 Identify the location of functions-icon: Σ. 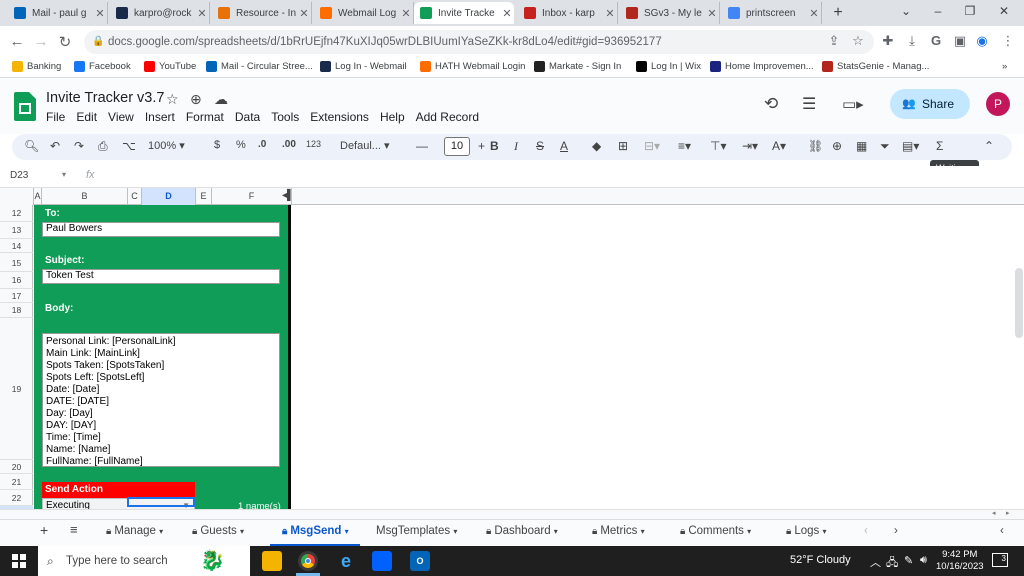
(939, 146).